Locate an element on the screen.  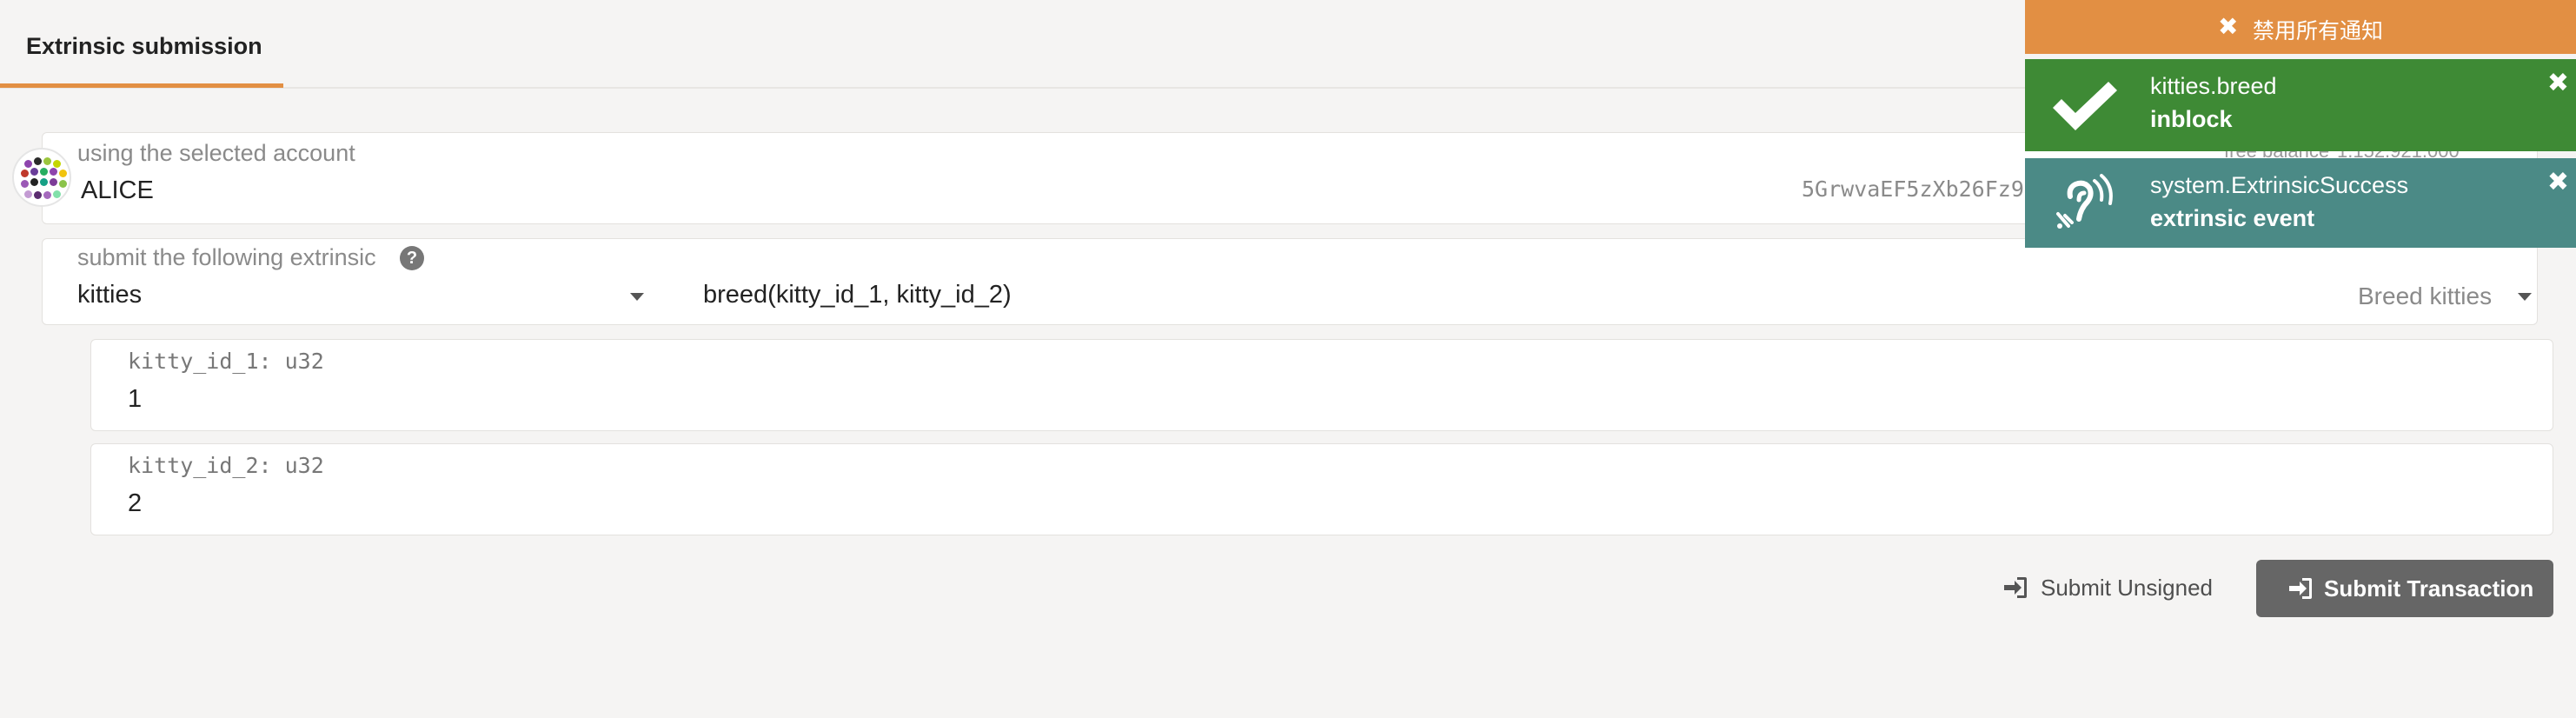
notification-kitties-breed: kitties.breed inblock ✖ is located at coordinates (2300, 105).